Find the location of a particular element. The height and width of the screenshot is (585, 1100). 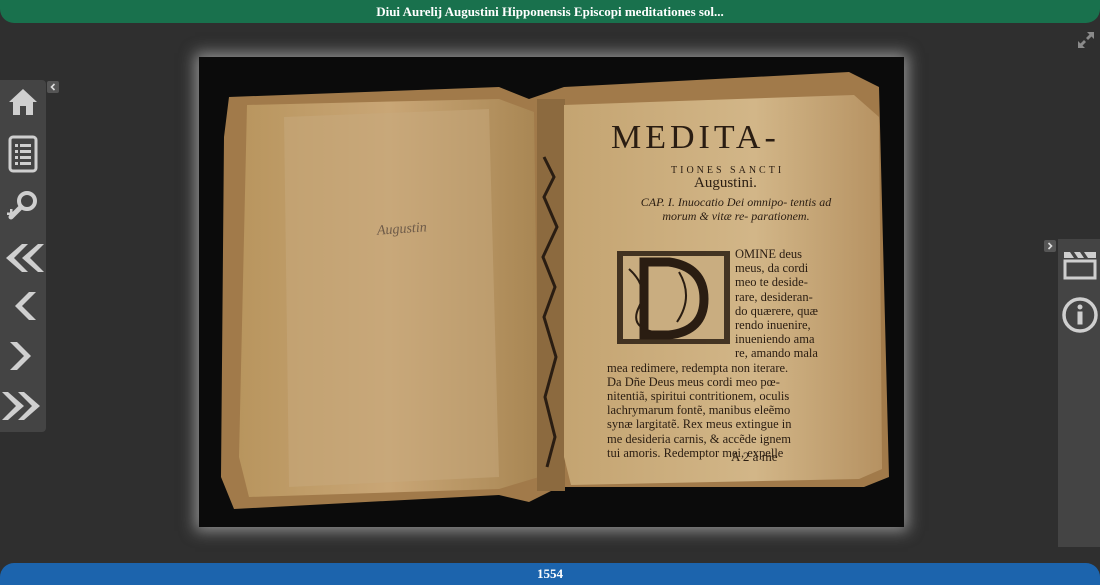

body-line: re, amando mala is located at coordinates (776, 353).